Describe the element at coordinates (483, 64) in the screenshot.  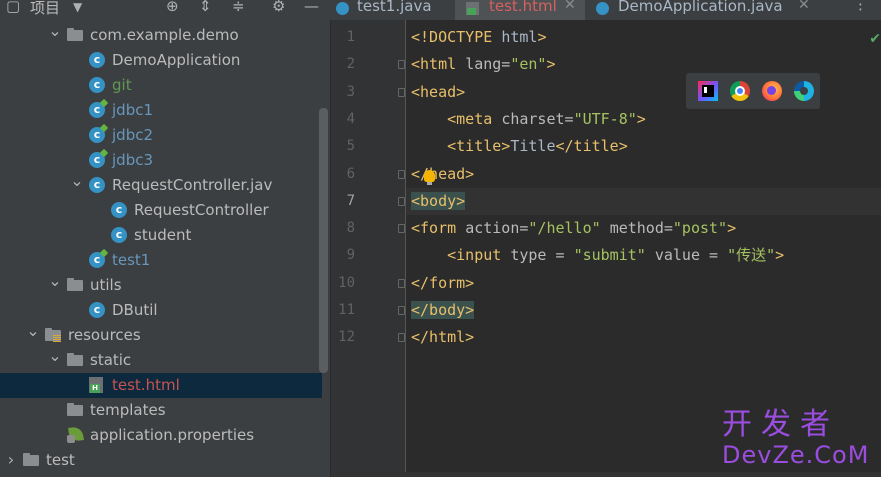
I see `code-line: <html lang="en">` at that location.